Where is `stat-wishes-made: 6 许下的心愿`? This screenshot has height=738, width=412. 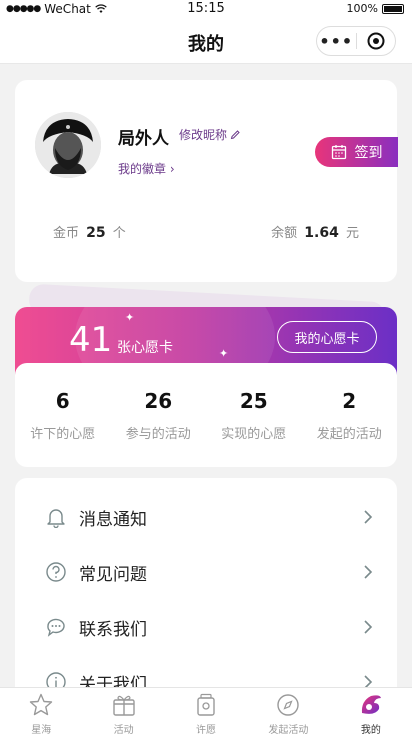
stat-wishes-made: 6 许下的心愿 is located at coordinates (63, 415).